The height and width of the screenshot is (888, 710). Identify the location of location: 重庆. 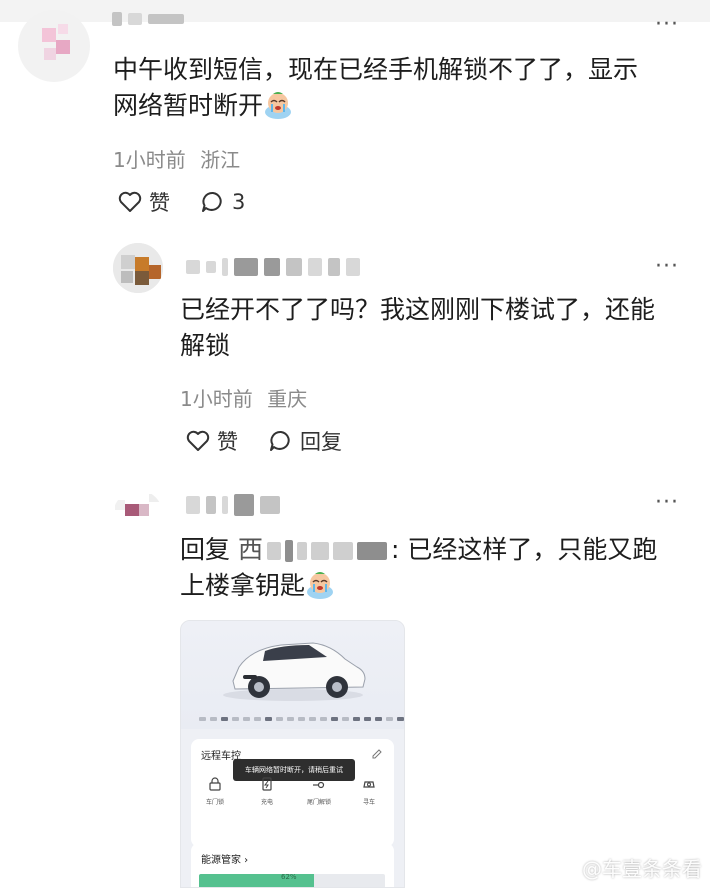
(287, 399).